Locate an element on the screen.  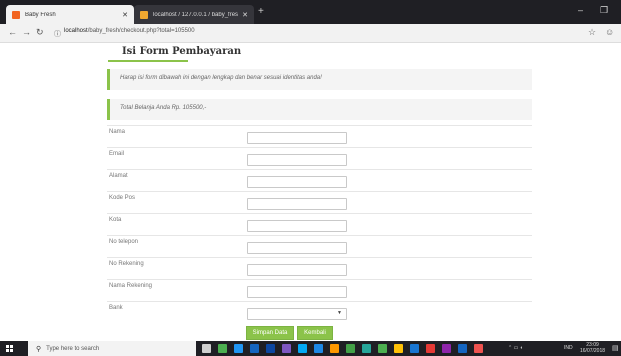
chrome-app-icon is located at coordinates (430, 348).